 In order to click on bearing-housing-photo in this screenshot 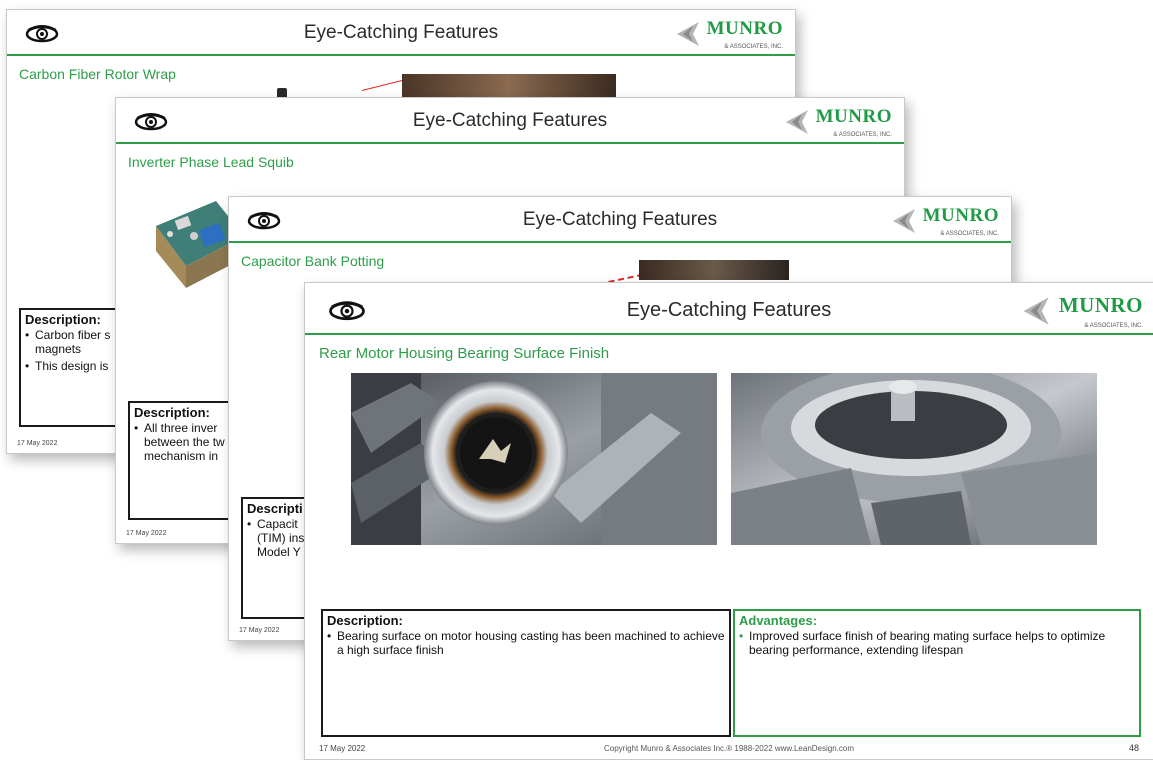, I will do `click(534, 459)`.